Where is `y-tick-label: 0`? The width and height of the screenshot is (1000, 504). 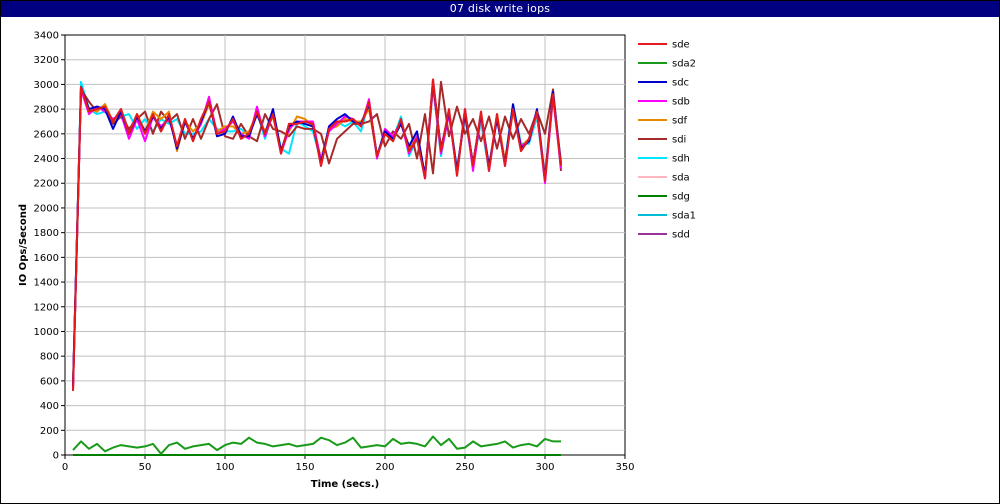
y-tick-label: 0 is located at coordinates (56, 456).